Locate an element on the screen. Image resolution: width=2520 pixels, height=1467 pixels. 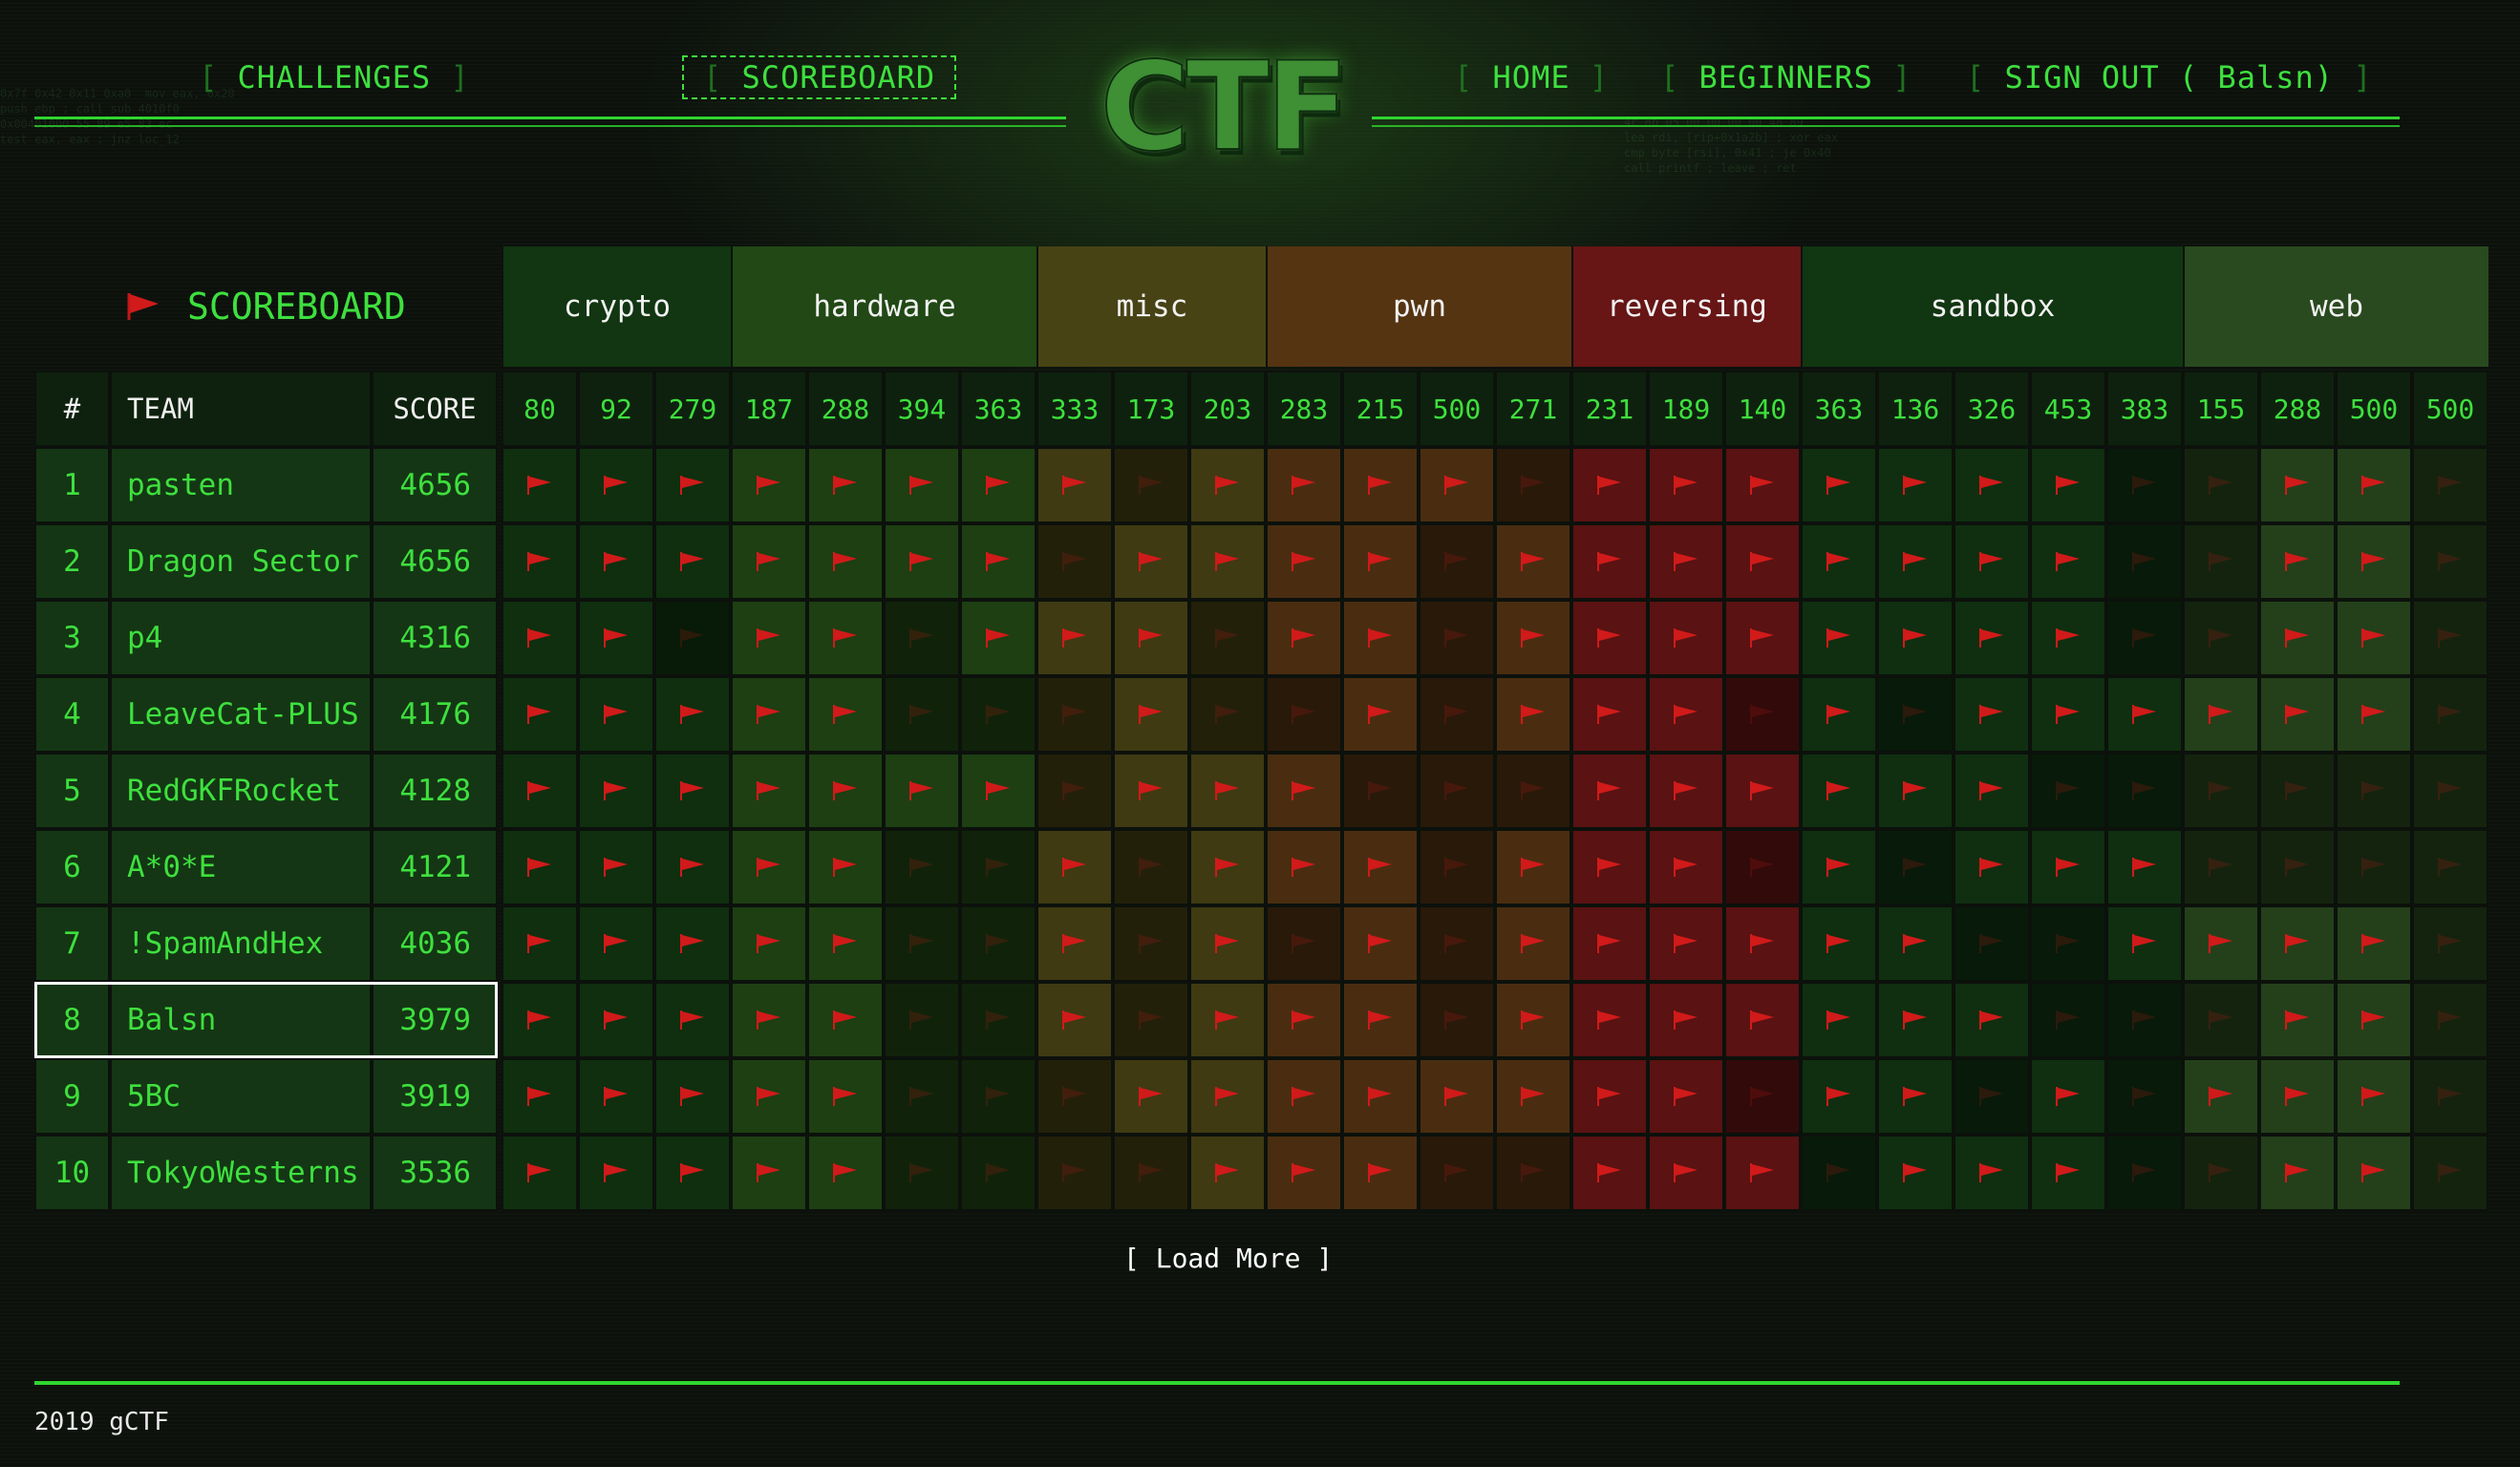
load-more-button: [ Load More ] is located at coordinates (1228, 1259).